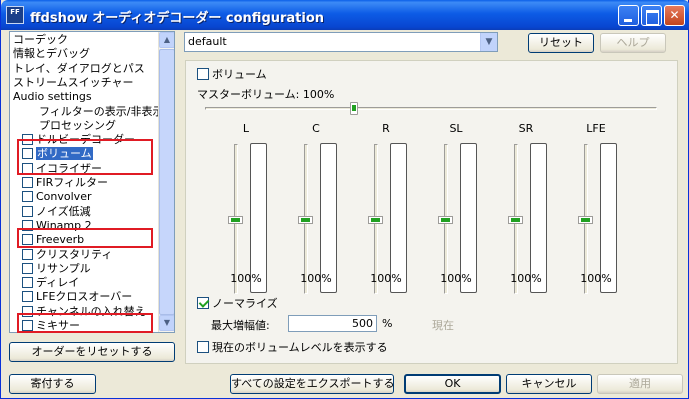  Describe the element at coordinates (235, 220) in the screenshot. I see `channel-slider-thumb-l` at that location.